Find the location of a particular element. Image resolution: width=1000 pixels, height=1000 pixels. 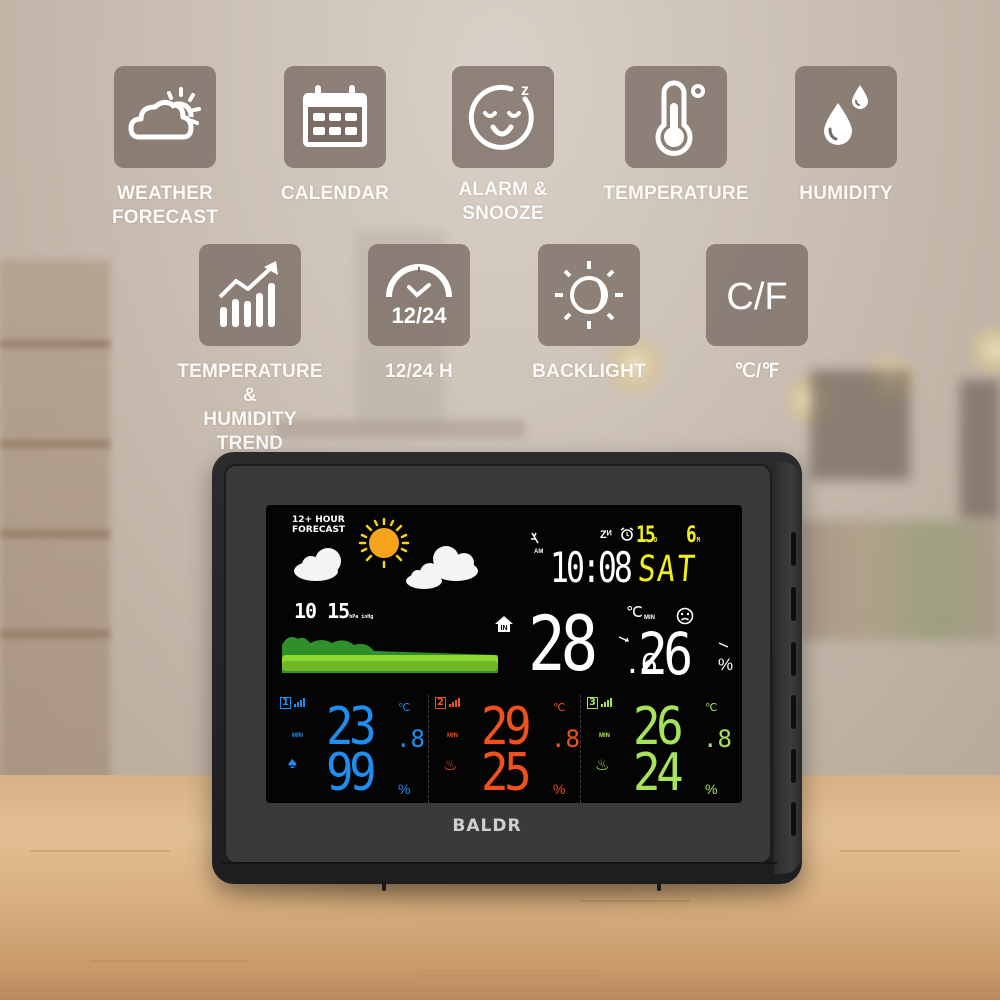

feature-celsius-fahrenheit: C/F ℃/℉ is located at coordinates (757, 314).